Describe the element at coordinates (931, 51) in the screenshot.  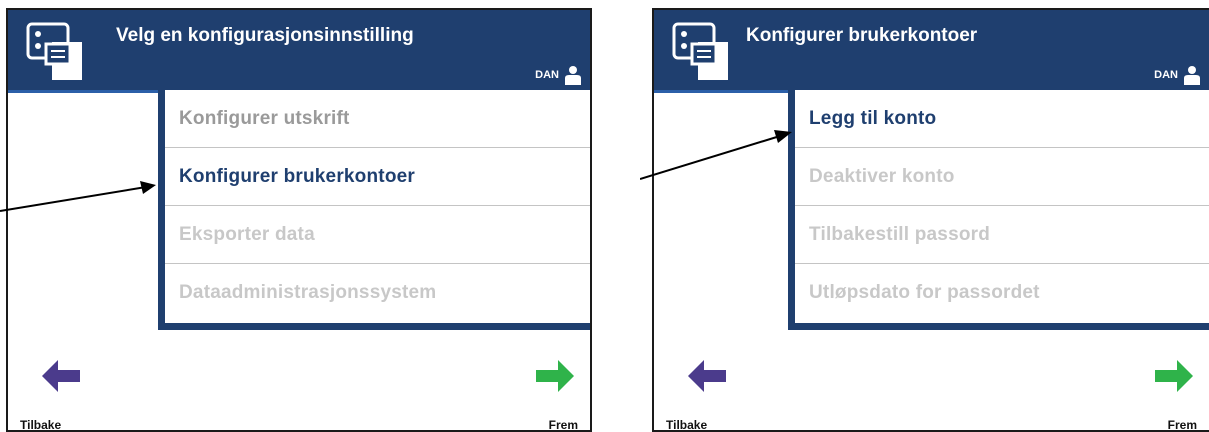
I see `header-bar: Konfigurer brukerkontoer DAN` at that location.